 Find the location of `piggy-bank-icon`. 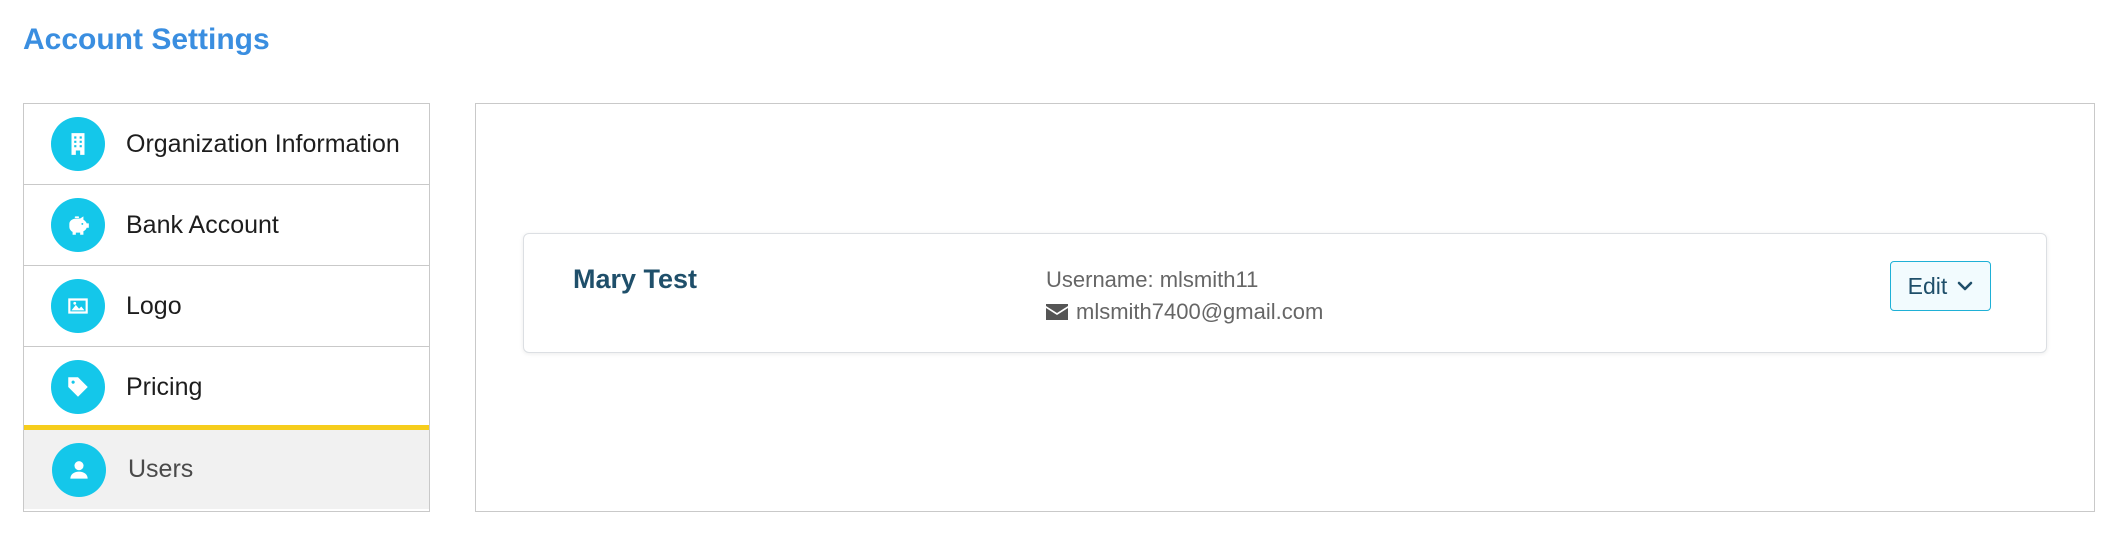

piggy-bank-icon is located at coordinates (78, 225).